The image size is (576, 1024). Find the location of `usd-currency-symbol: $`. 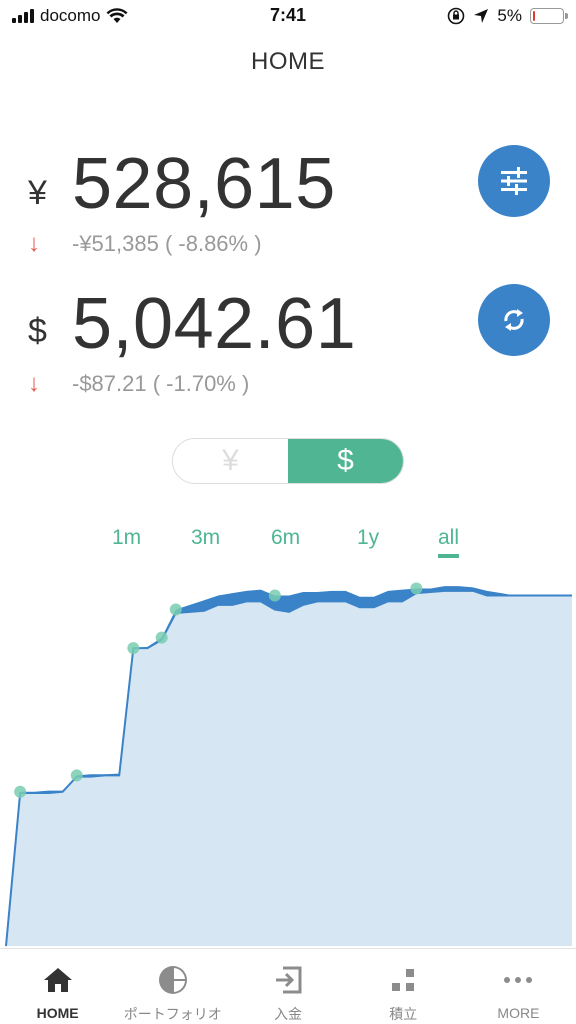

usd-currency-symbol: $ is located at coordinates (37, 331).